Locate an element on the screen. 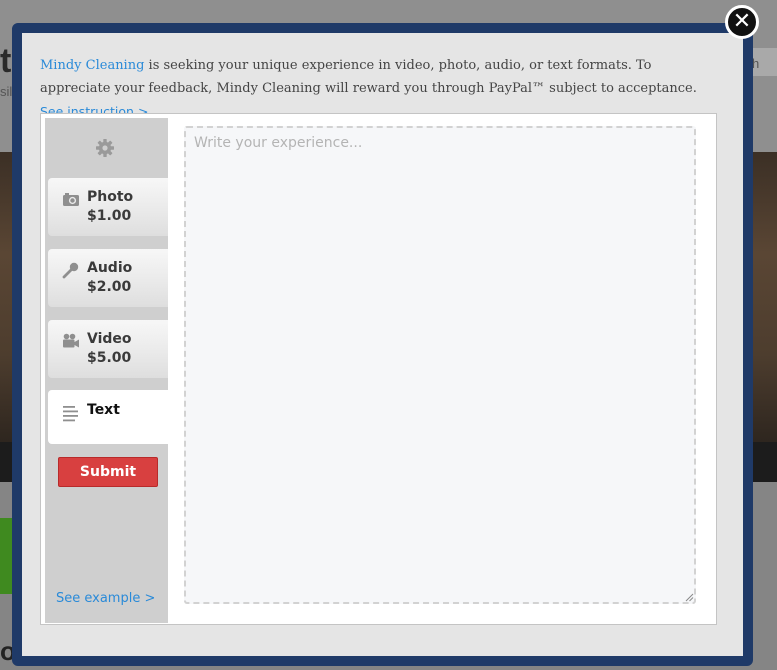 This screenshot has width=777, height=670. tab-photo-price: $1.00 is located at coordinates (109, 216).